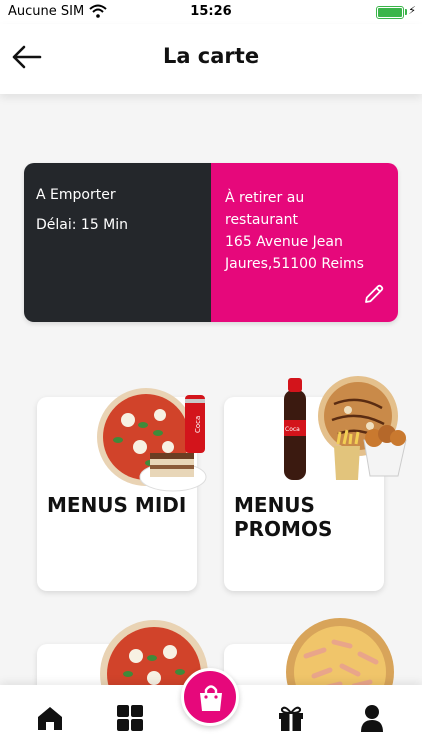 The image size is (422, 750). I want to click on battery-tip, so click(406, 12).